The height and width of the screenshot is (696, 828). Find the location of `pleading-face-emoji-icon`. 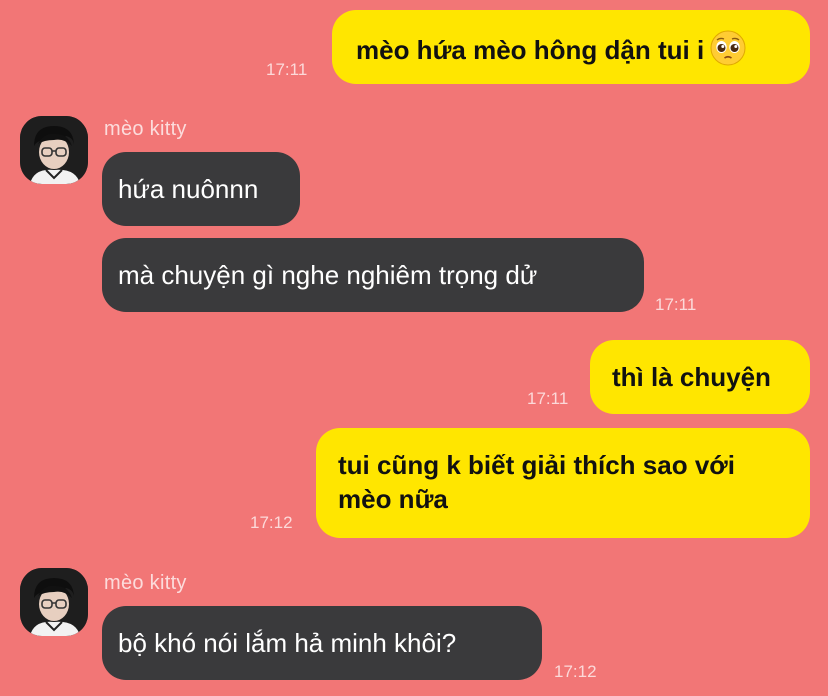

pleading-face-emoji-icon is located at coordinates (728, 52).